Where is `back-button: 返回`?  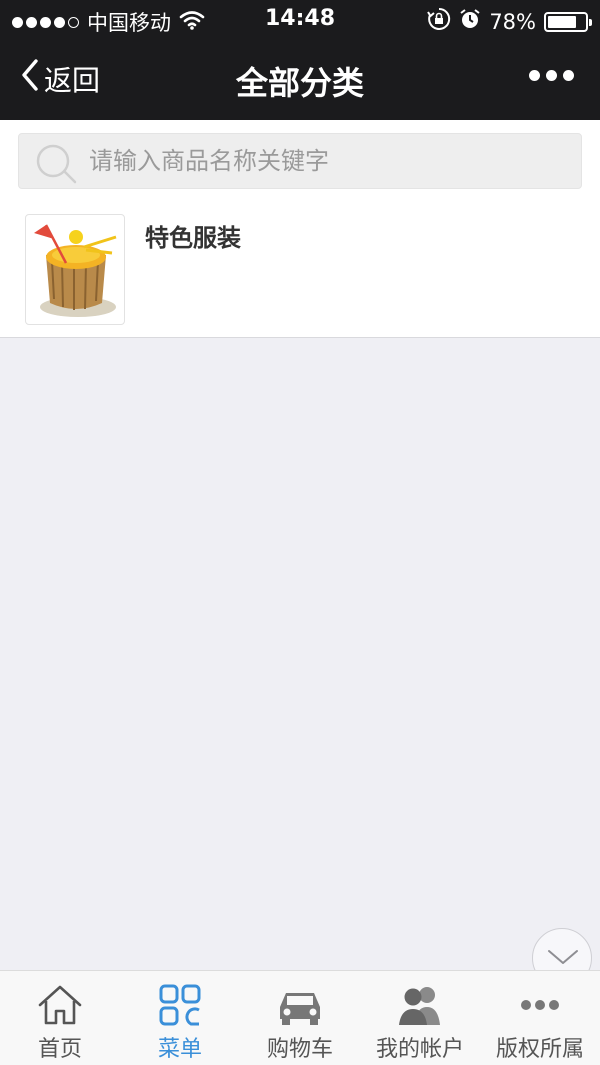
back-button: 返回 is located at coordinates (60, 78).